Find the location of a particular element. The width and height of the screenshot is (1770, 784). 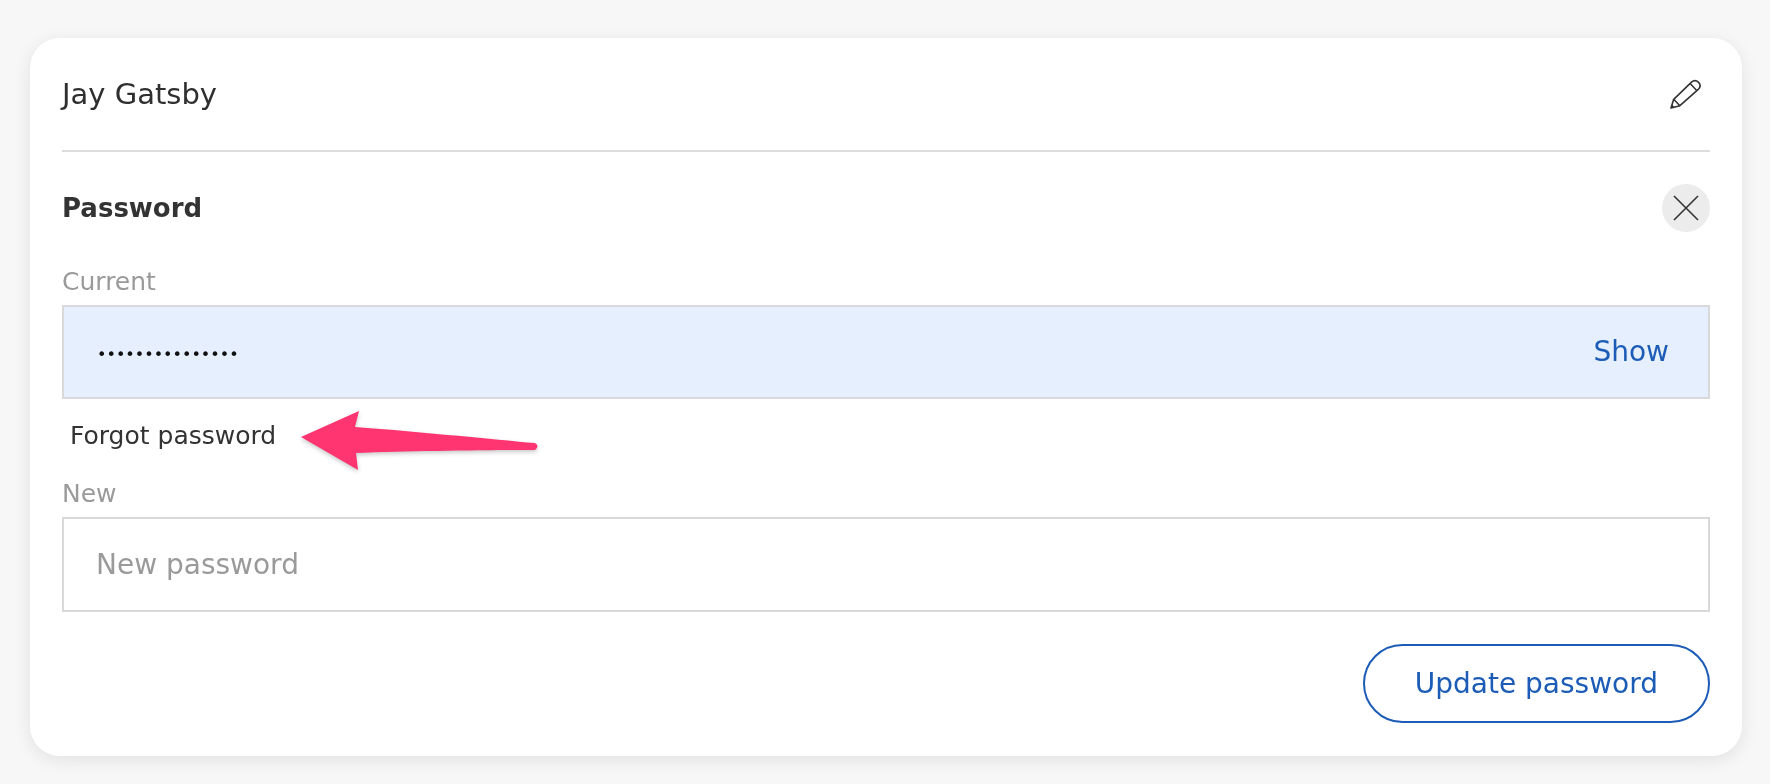

pencil-icon is located at coordinates (1685, 94).